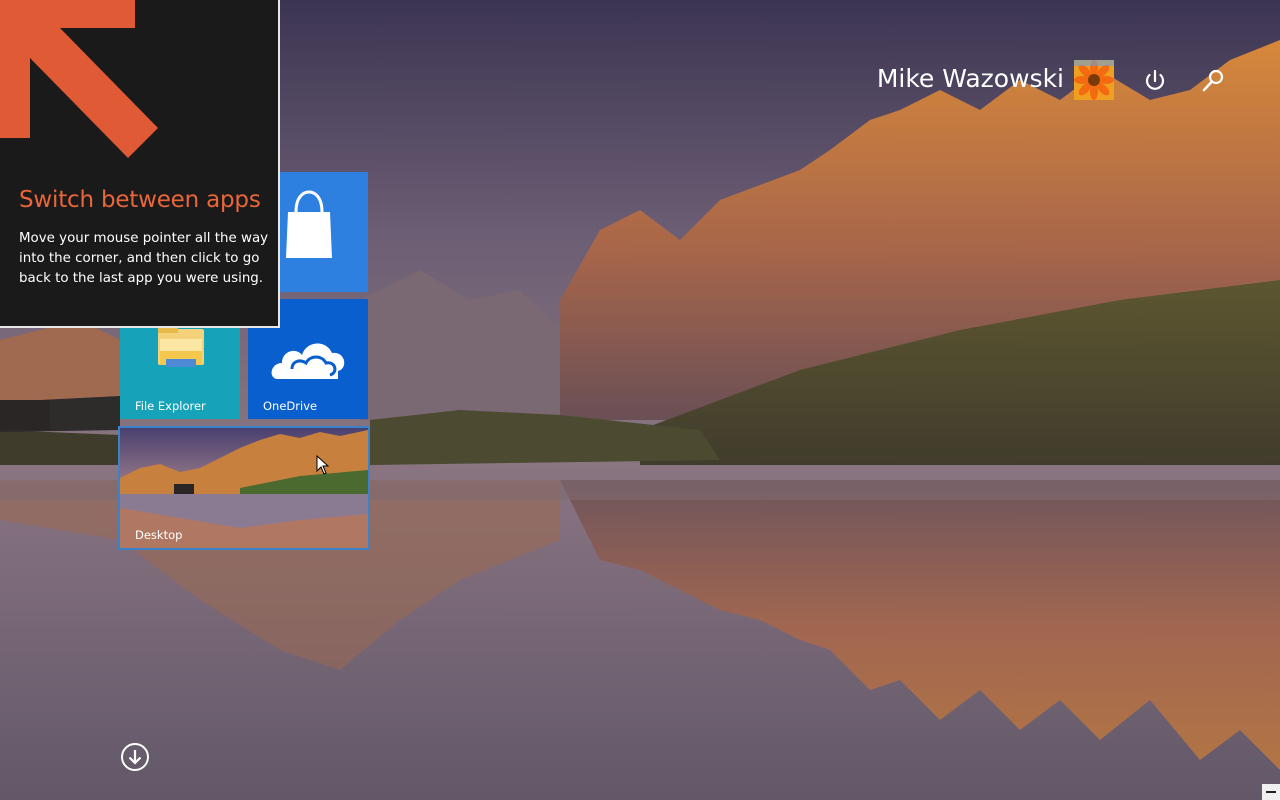  I want to click on arrow-down-circle-icon, so click(135, 757).